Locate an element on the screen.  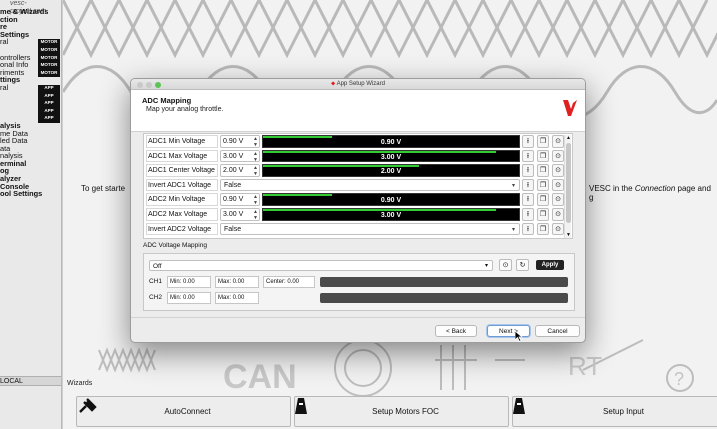
setup-input-button: Setup Input is located at coordinates (614, 411).